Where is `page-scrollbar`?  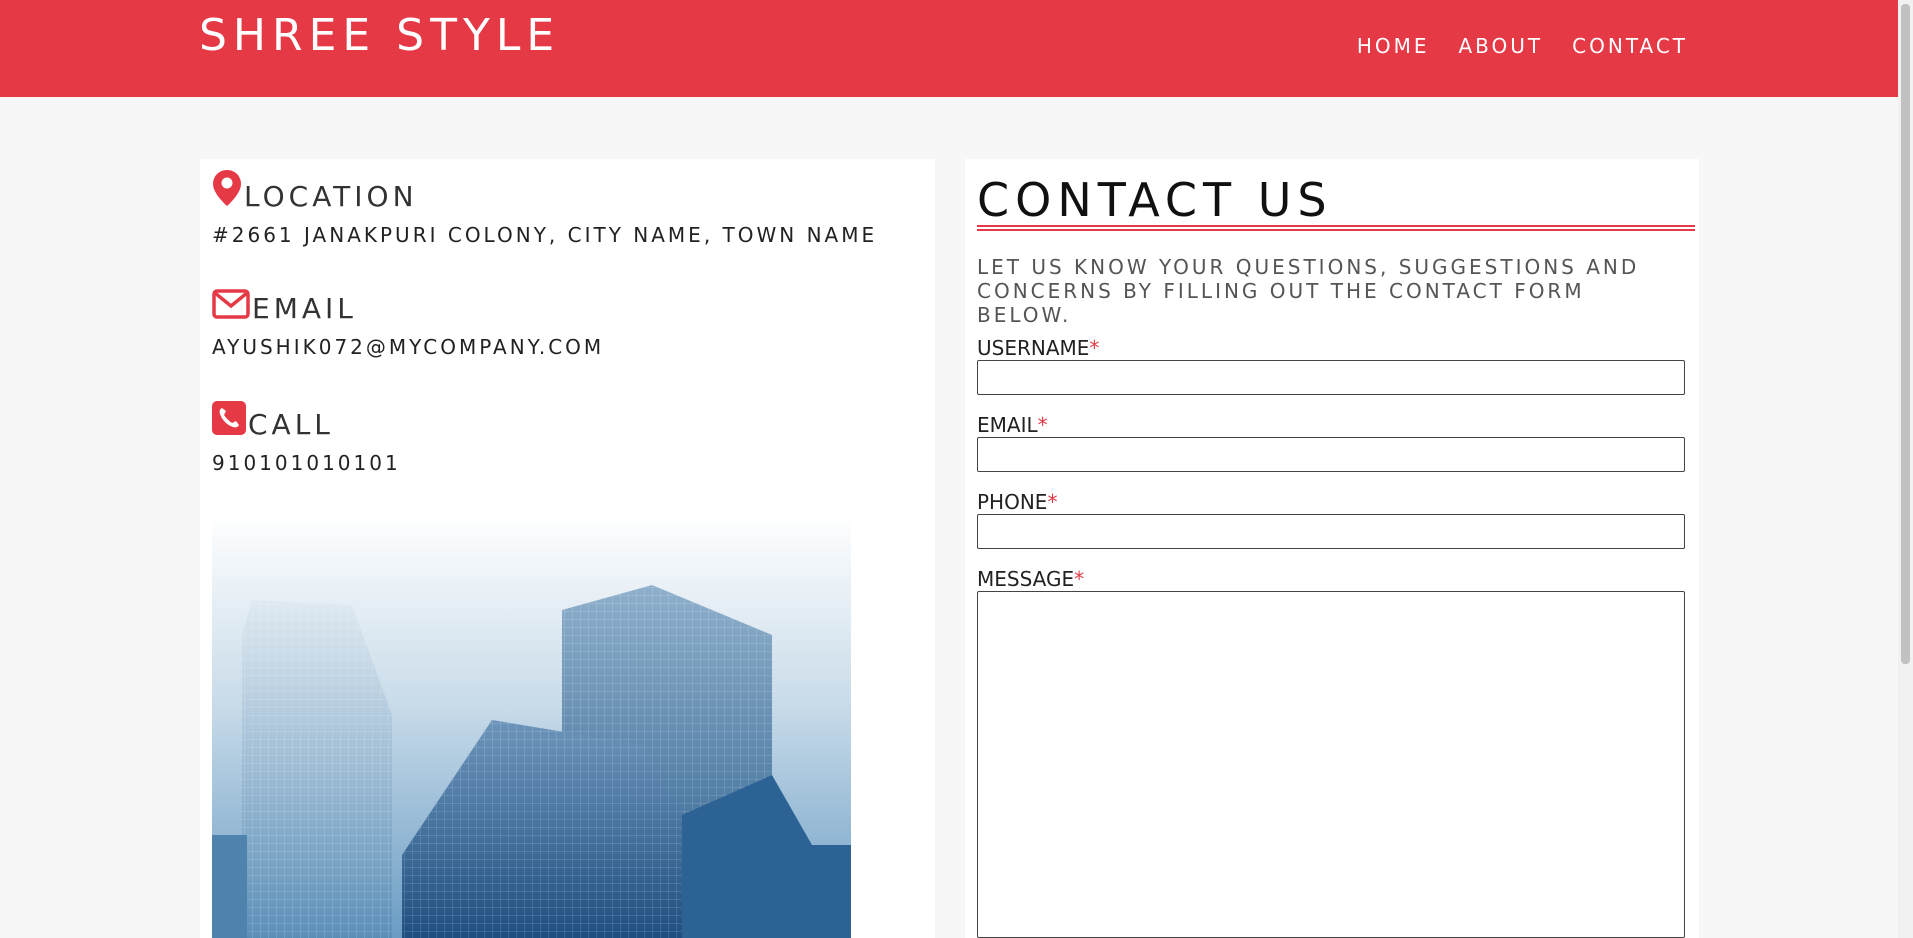 page-scrollbar is located at coordinates (1905, 469).